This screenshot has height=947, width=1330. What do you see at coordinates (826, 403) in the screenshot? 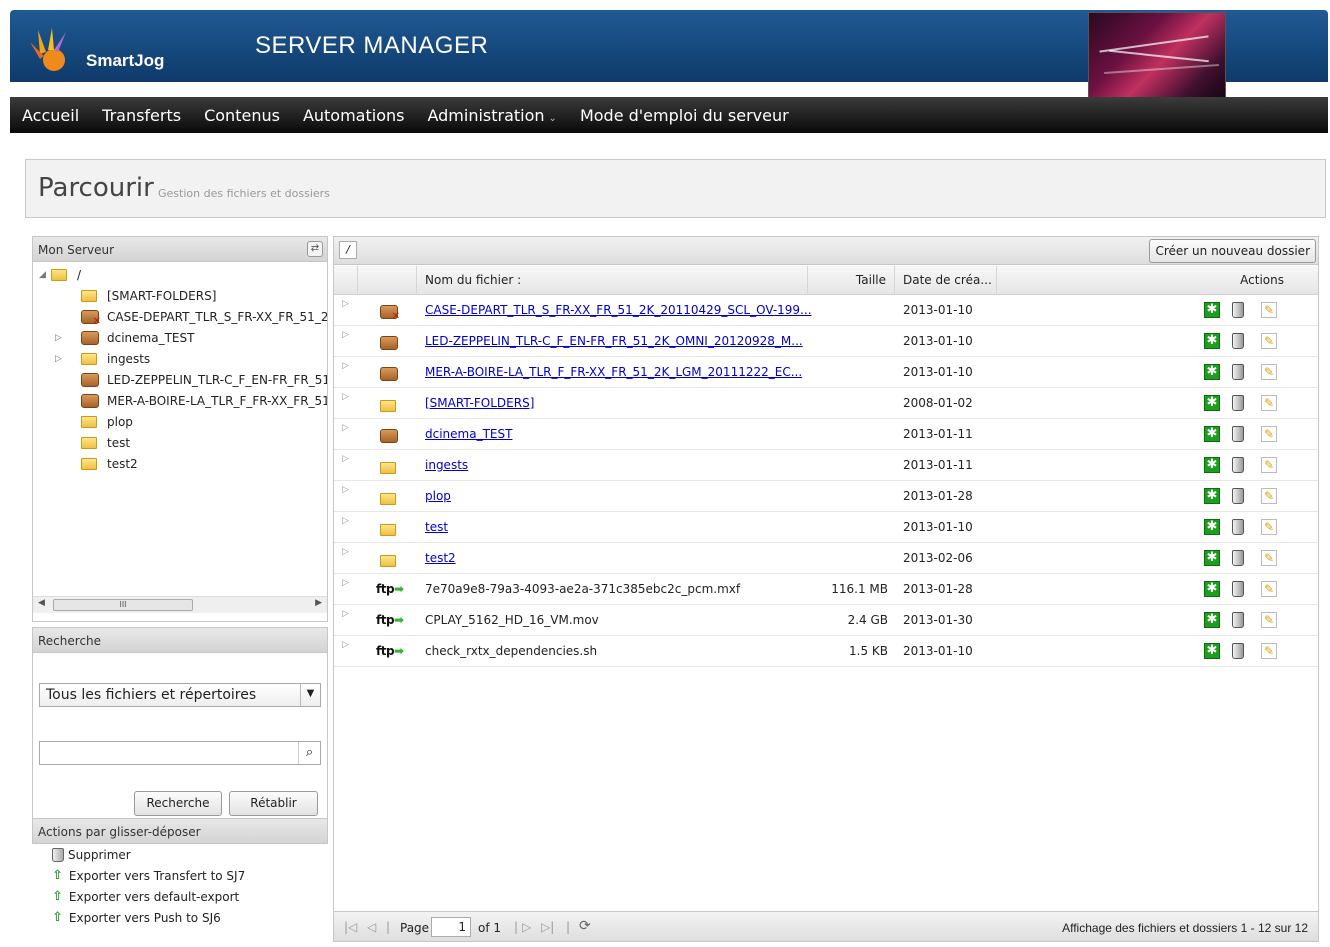
I see `table-row: ▷ [SMART-FOLDERS] 2008-01-02 ✱ ✎` at bounding box center [826, 403].